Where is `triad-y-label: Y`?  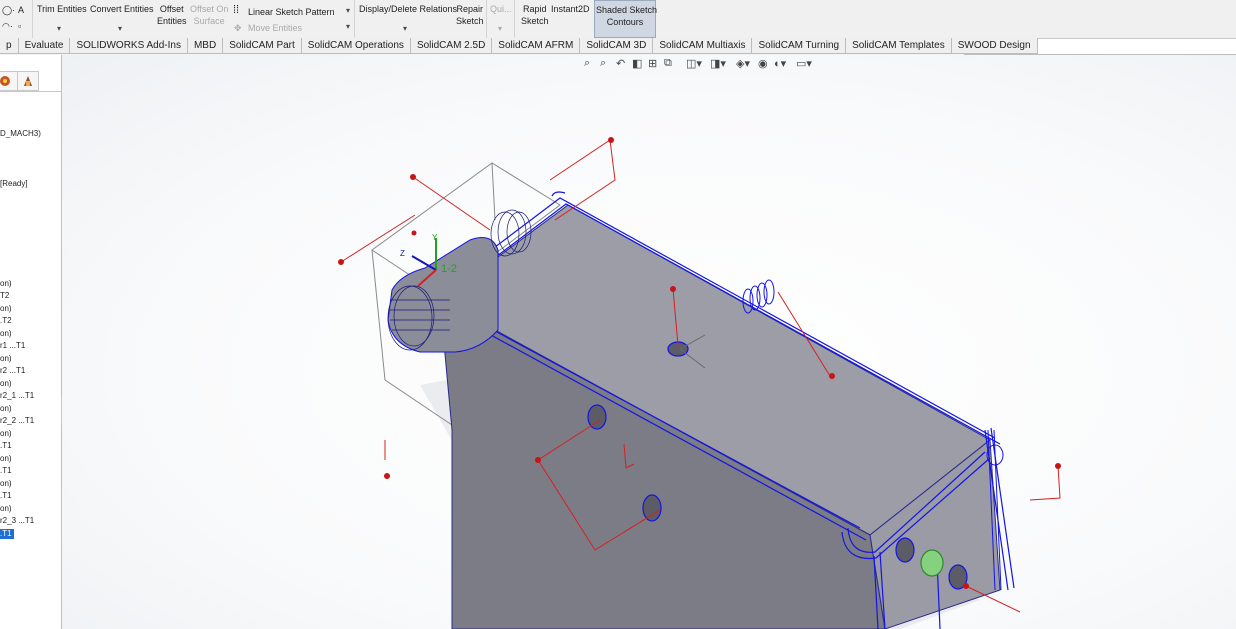
triad-y-label: Y is located at coordinates (435, 237).